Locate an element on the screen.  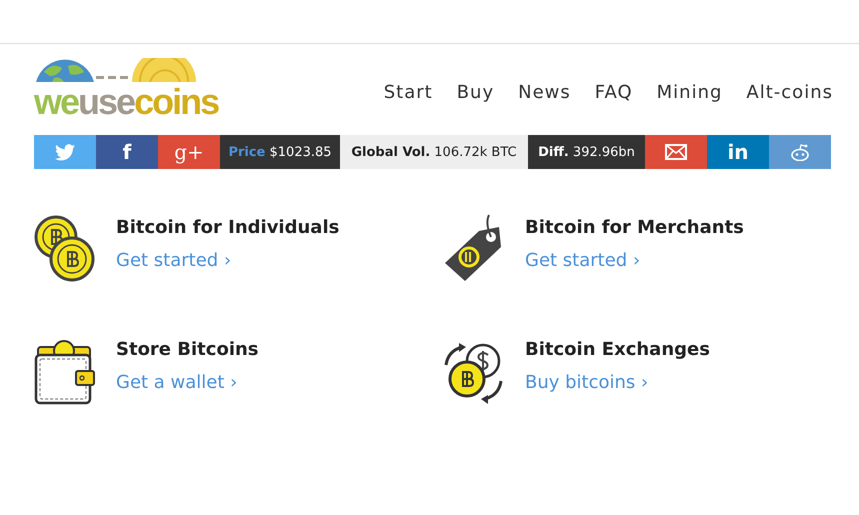
stat-ticker: Diff. 392.96bn is located at coordinates (586, 152).